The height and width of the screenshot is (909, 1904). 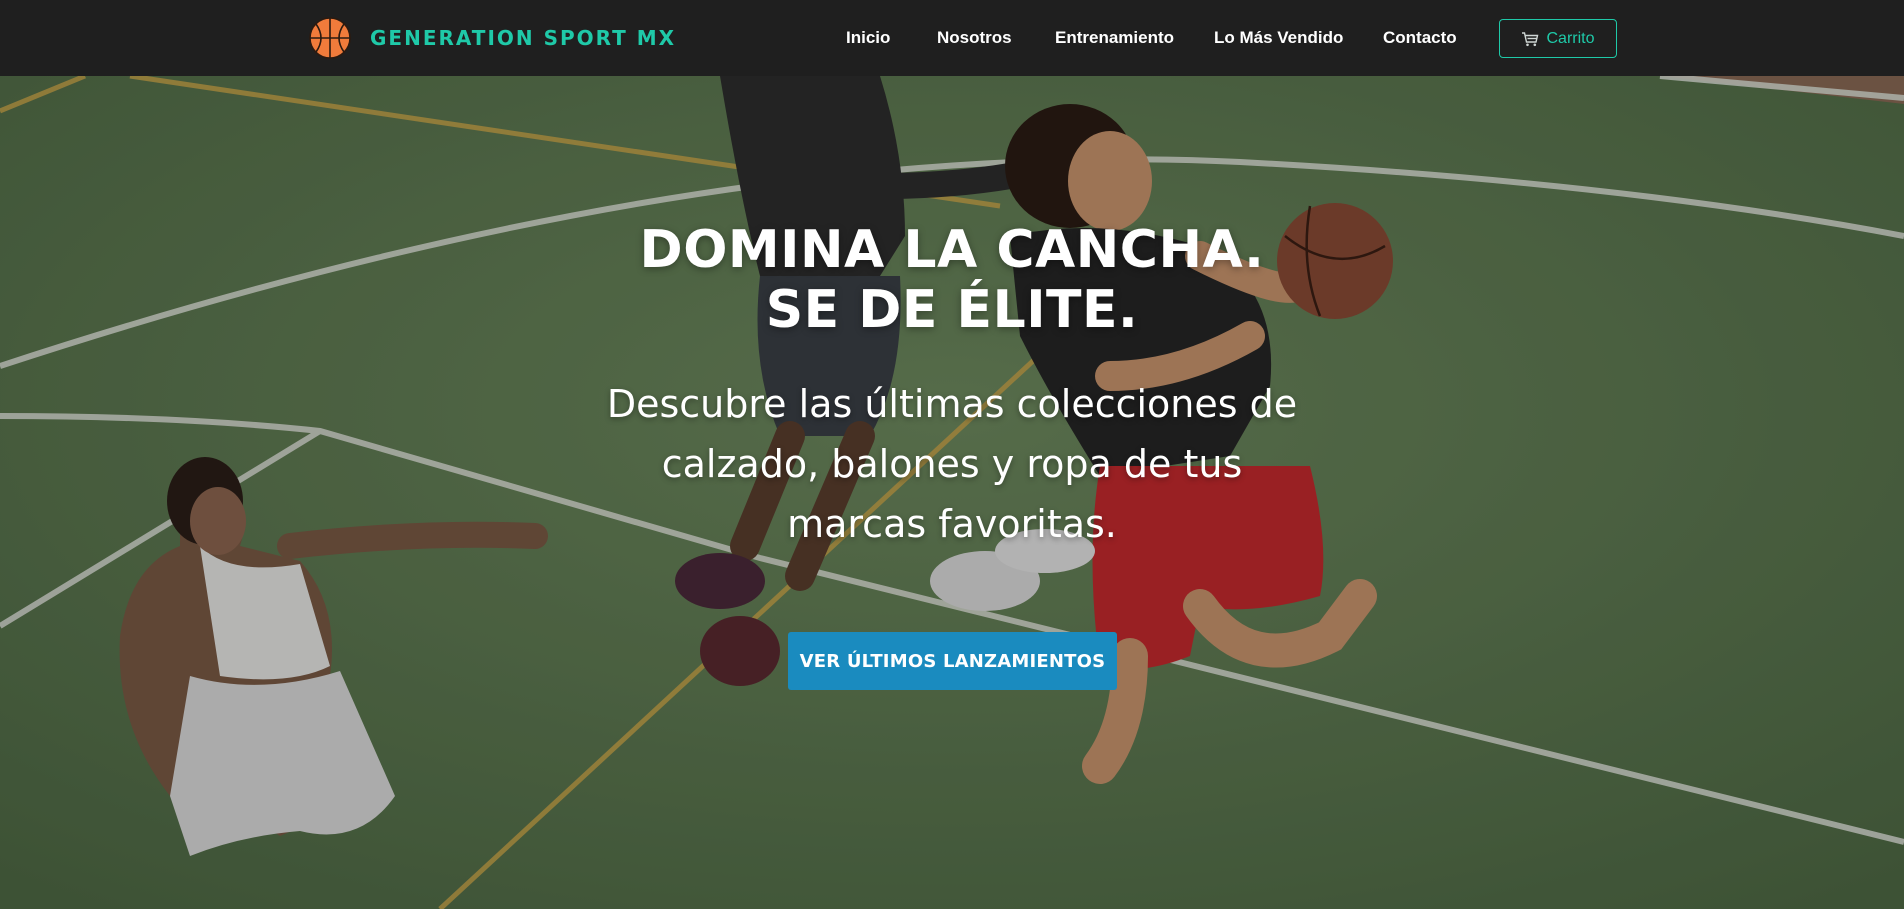 I want to click on hero-title-line1: DOMINA LA CANCHA., so click(x=952, y=250).